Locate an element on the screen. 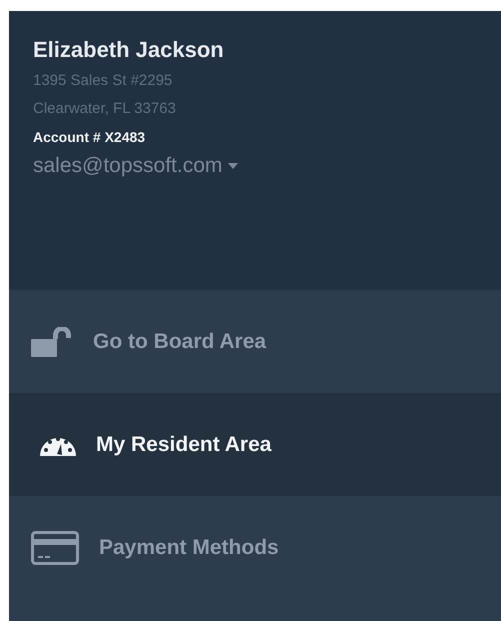 The image size is (501, 621). email-dropdown: sales@topssoft.com is located at coordinates (135, 166).